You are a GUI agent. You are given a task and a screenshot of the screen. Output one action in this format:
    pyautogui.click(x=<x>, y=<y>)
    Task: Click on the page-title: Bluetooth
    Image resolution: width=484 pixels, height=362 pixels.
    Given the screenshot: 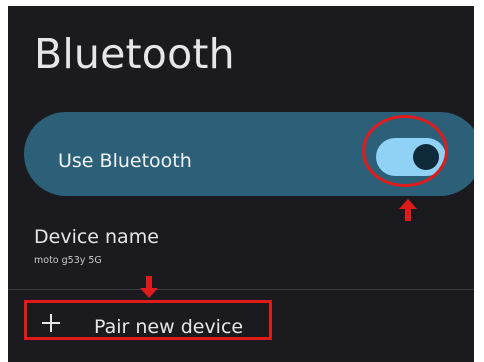 What is the action you would take?
    pyautogui.click(x=134, y=54)
    